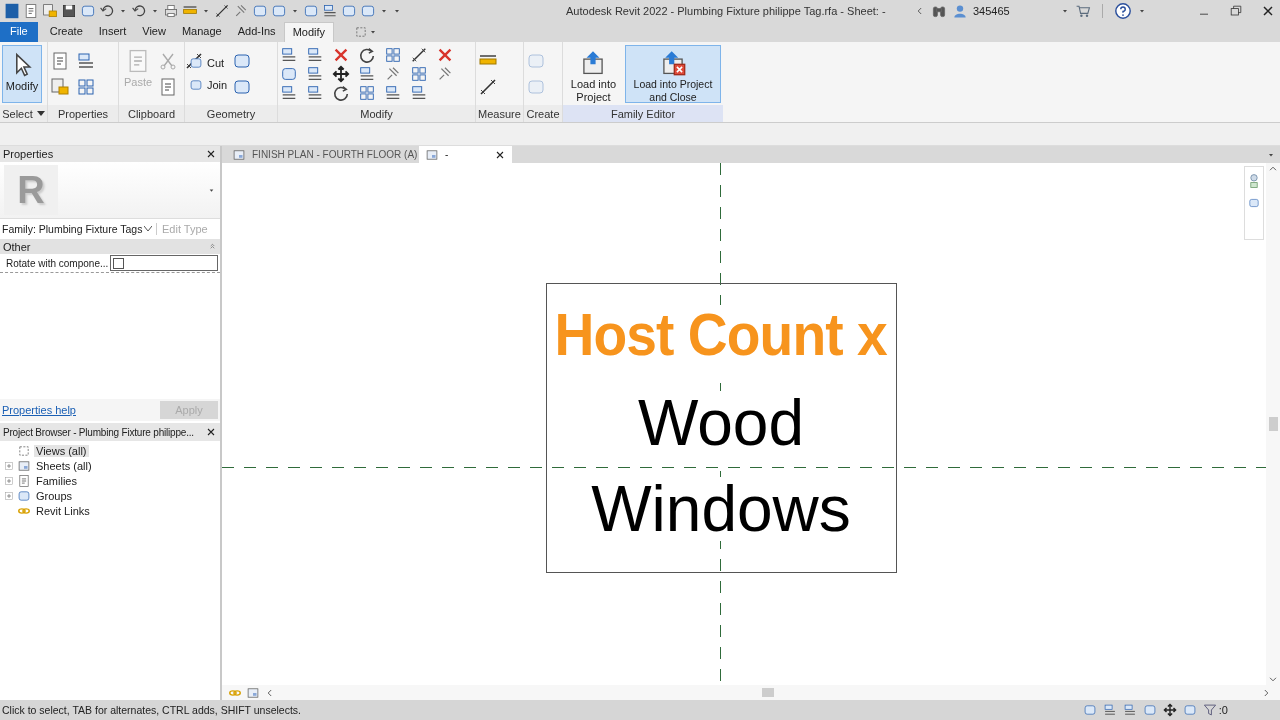 Image resolution: width=1280 pixels, height=720 pixels. I want to click on ribbon-tab: File, so click(19, 32).